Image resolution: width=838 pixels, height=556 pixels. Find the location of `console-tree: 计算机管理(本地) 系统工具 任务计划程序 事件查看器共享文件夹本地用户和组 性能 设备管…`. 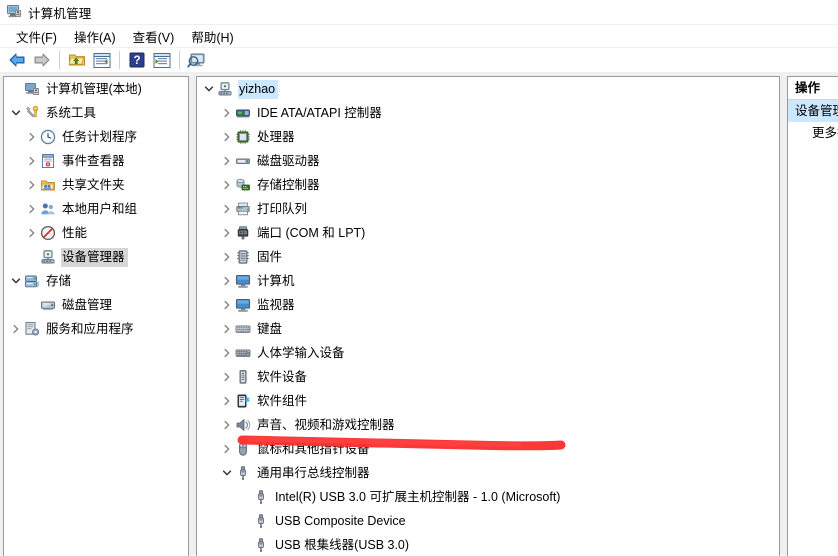

console-tree: 计算机管理(本地) 系统工具 任务计划程序 事件查看器共享文件夹本地用户和组 性能 设备管… is located at coordinates (96, 209).